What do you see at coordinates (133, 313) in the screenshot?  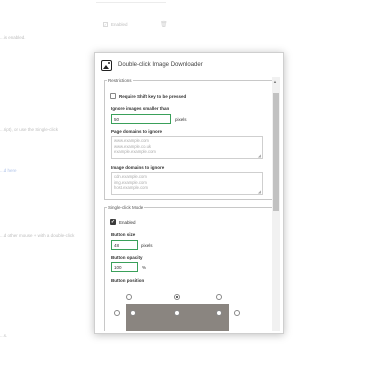 I see `position-radio-inner-top-left` at bounding box center [133, 313].